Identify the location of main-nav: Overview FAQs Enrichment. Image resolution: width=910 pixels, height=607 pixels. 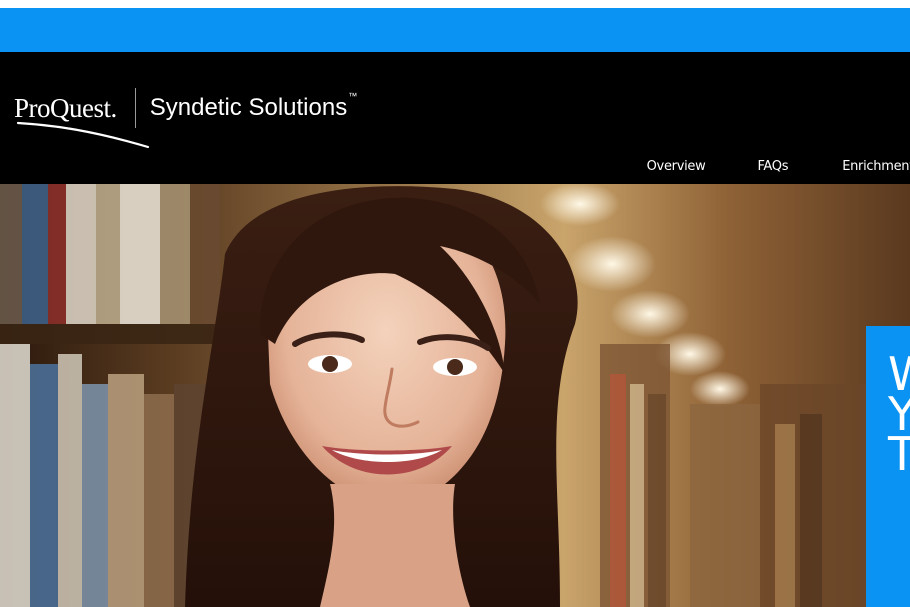
(778, 166).